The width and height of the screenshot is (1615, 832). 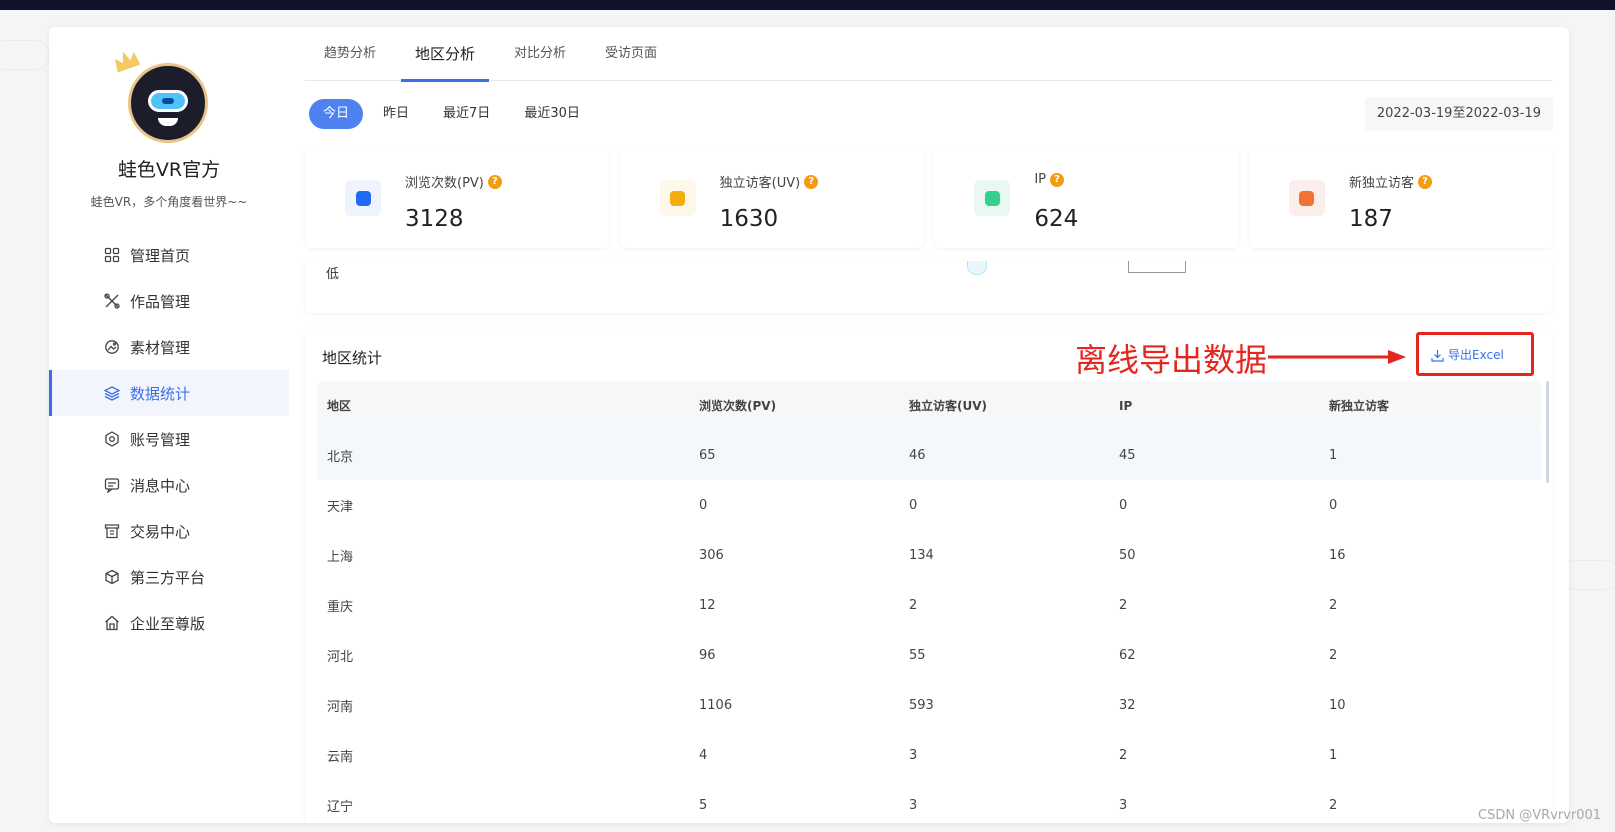 What do you see at coordinates (112, 623) in the screenshot?
I see `building-icon` at bounding box center [112, 623].